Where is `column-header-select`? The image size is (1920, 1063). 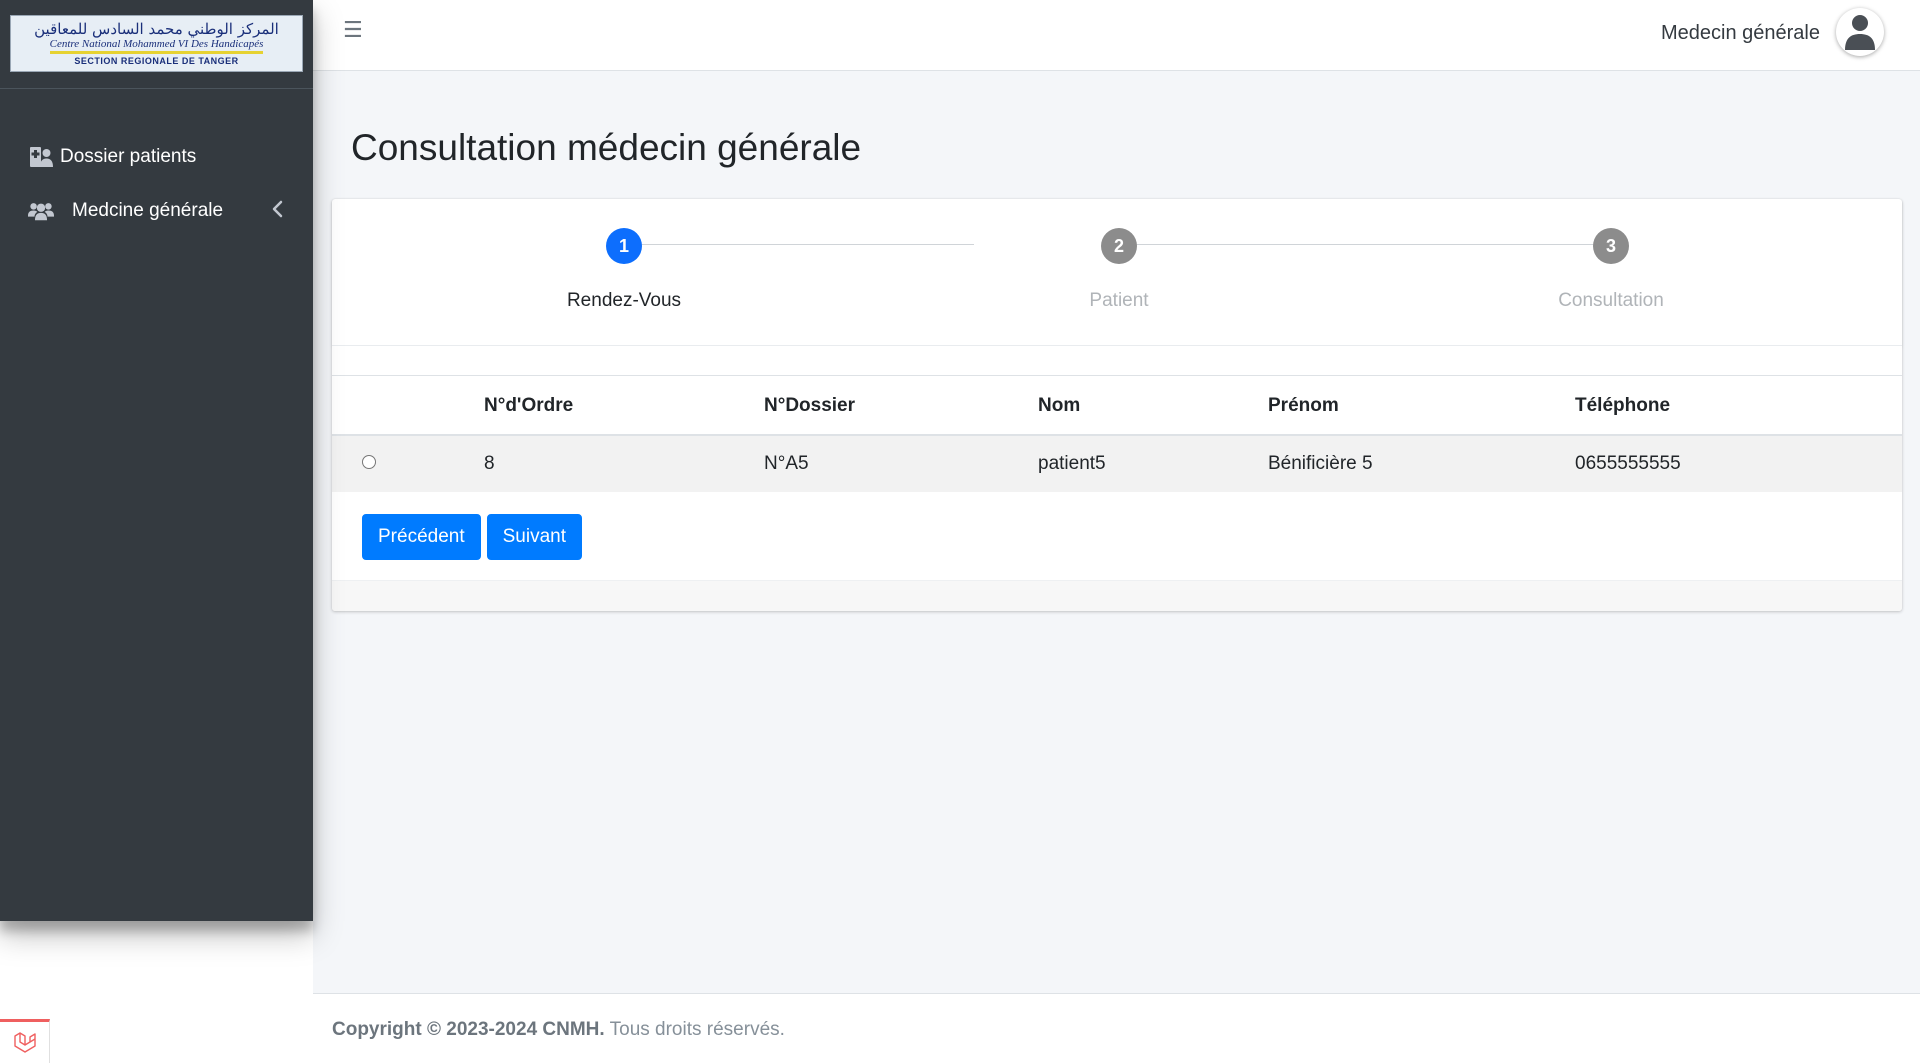
column-header-select is located at coordinates (408, 406).